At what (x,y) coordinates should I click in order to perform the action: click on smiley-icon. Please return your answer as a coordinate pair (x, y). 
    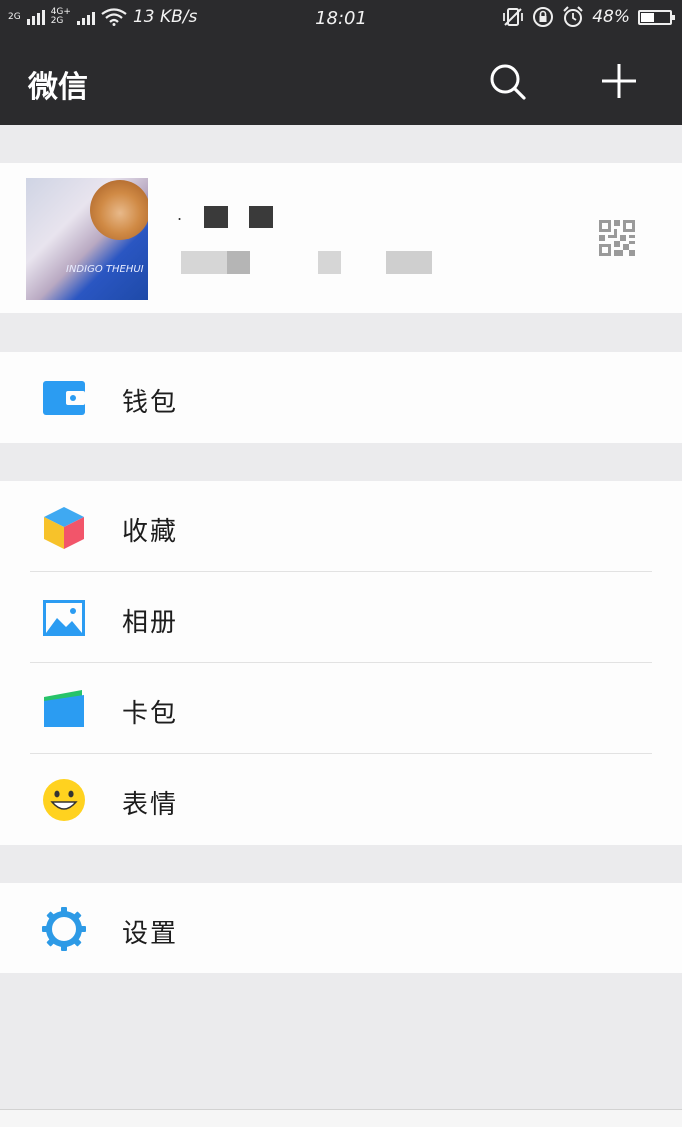
    Looking at the image, I should click on (64, 800).